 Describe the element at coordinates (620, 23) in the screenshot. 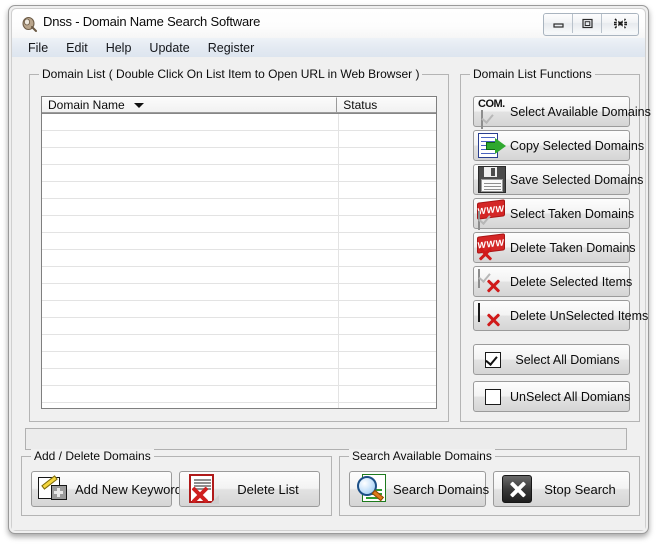

I see `close-button` at that location.